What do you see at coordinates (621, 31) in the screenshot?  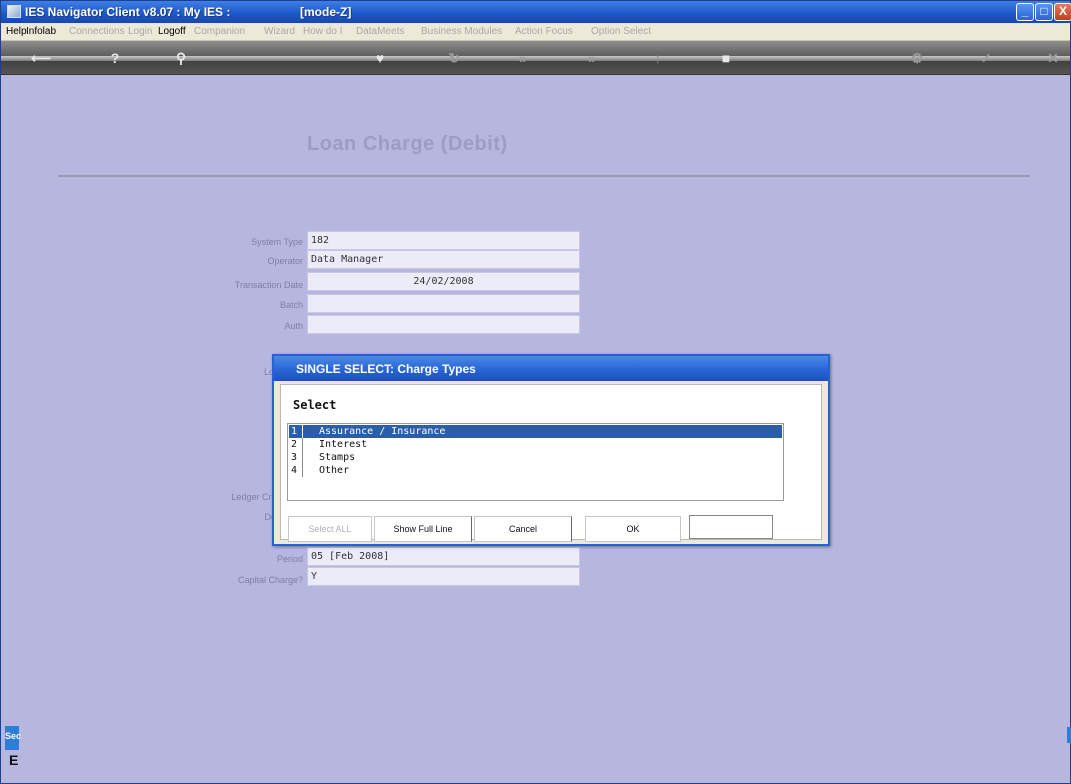 I see `menu-option-select: Option Select` at bounding box center [621, 31].